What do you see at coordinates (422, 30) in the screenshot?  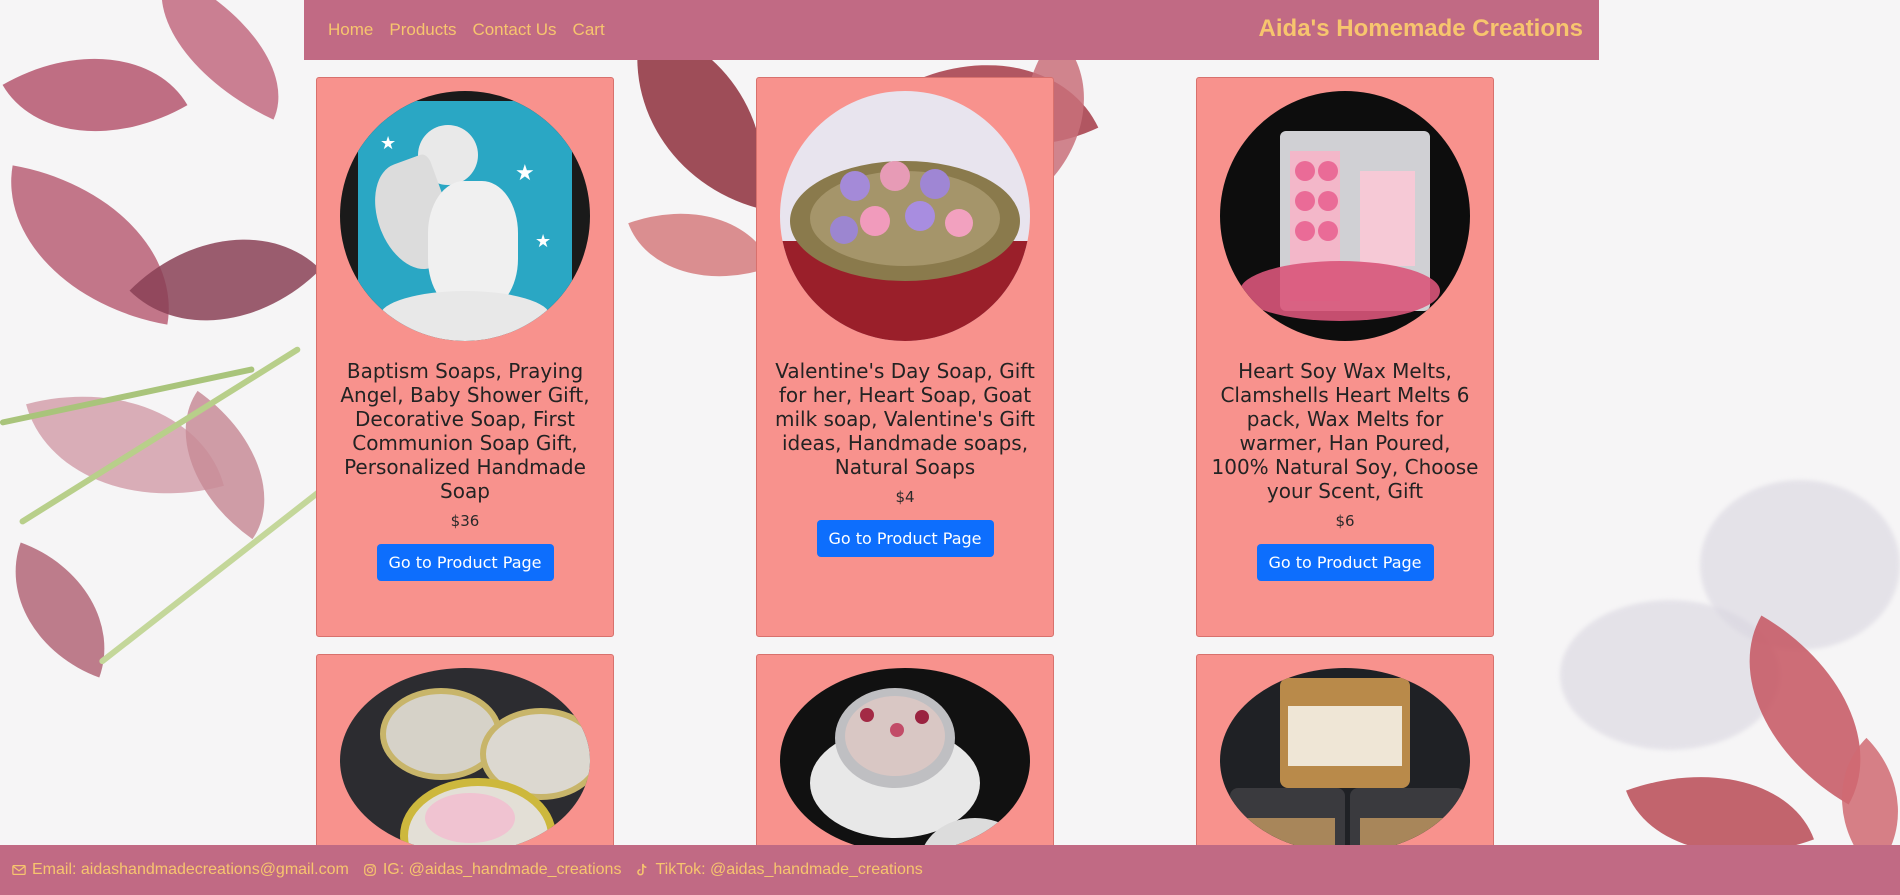 I see `nav-link-products: Products` at bounding box center [422, 30].